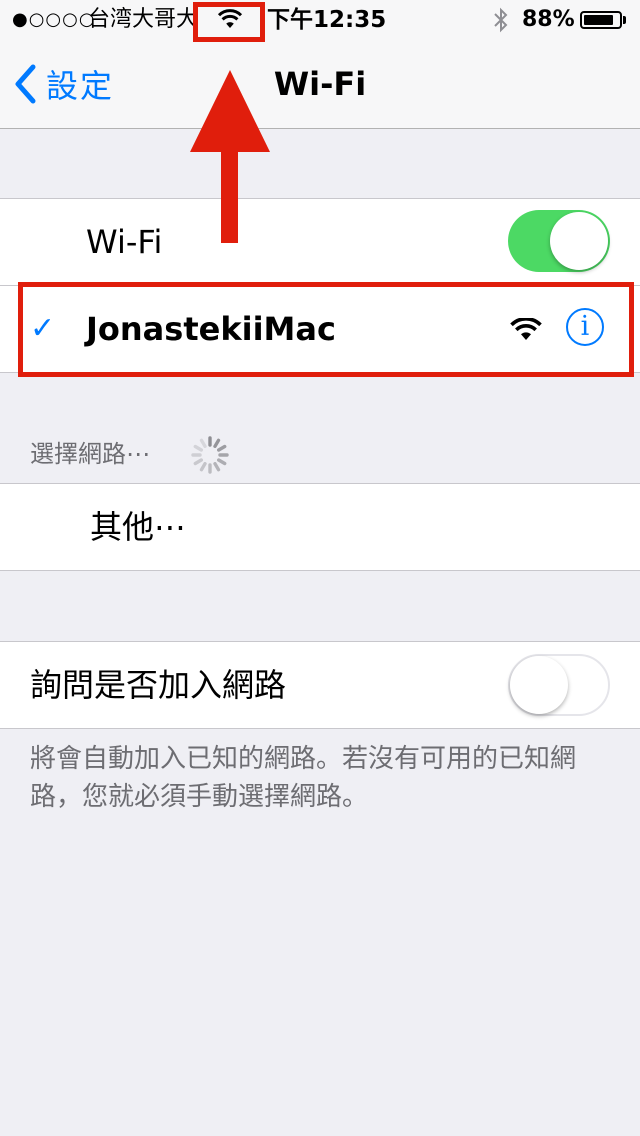 This screenshot has height=1136, width=640. Describe the element at coordinates (303, 778) in the screenshot. I see `ask-to-join-footer: 將會自動加入已知的網路。若沒有可用的已知網路，您就必須手動選擇網路。` at that location.